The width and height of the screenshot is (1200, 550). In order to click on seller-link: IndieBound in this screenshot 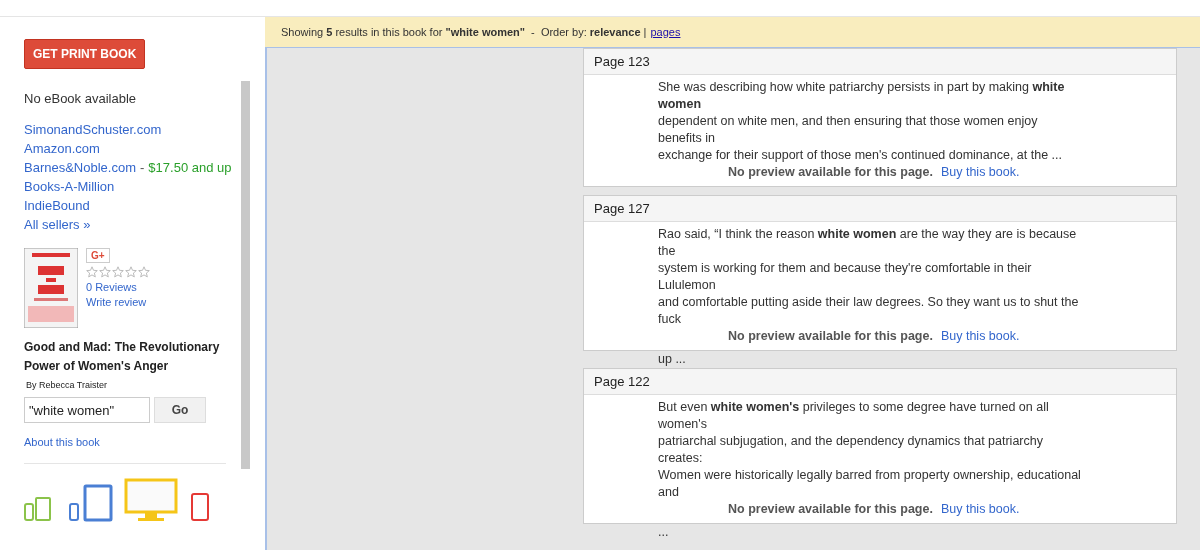, I will do `click(57, 205)`.